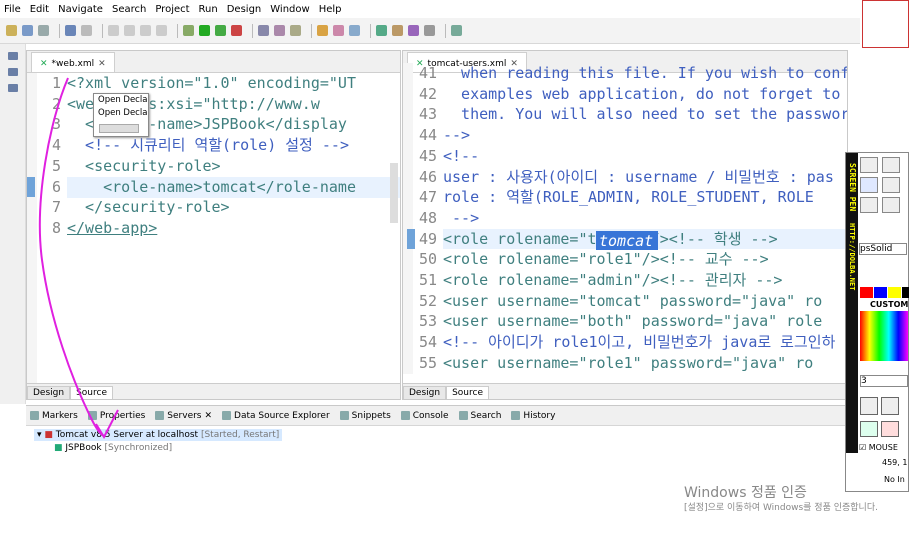  What do you see at coordinates (441, 448) in the screenshot?
I see `module-row: ■ JSPBook [Synchronized]` at bounding box center [441, 448].